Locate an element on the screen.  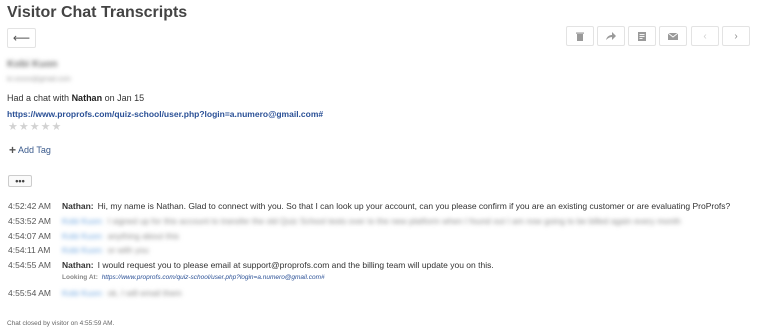
chevron-left-icon: ‹ is located at coordinates (705, 36).